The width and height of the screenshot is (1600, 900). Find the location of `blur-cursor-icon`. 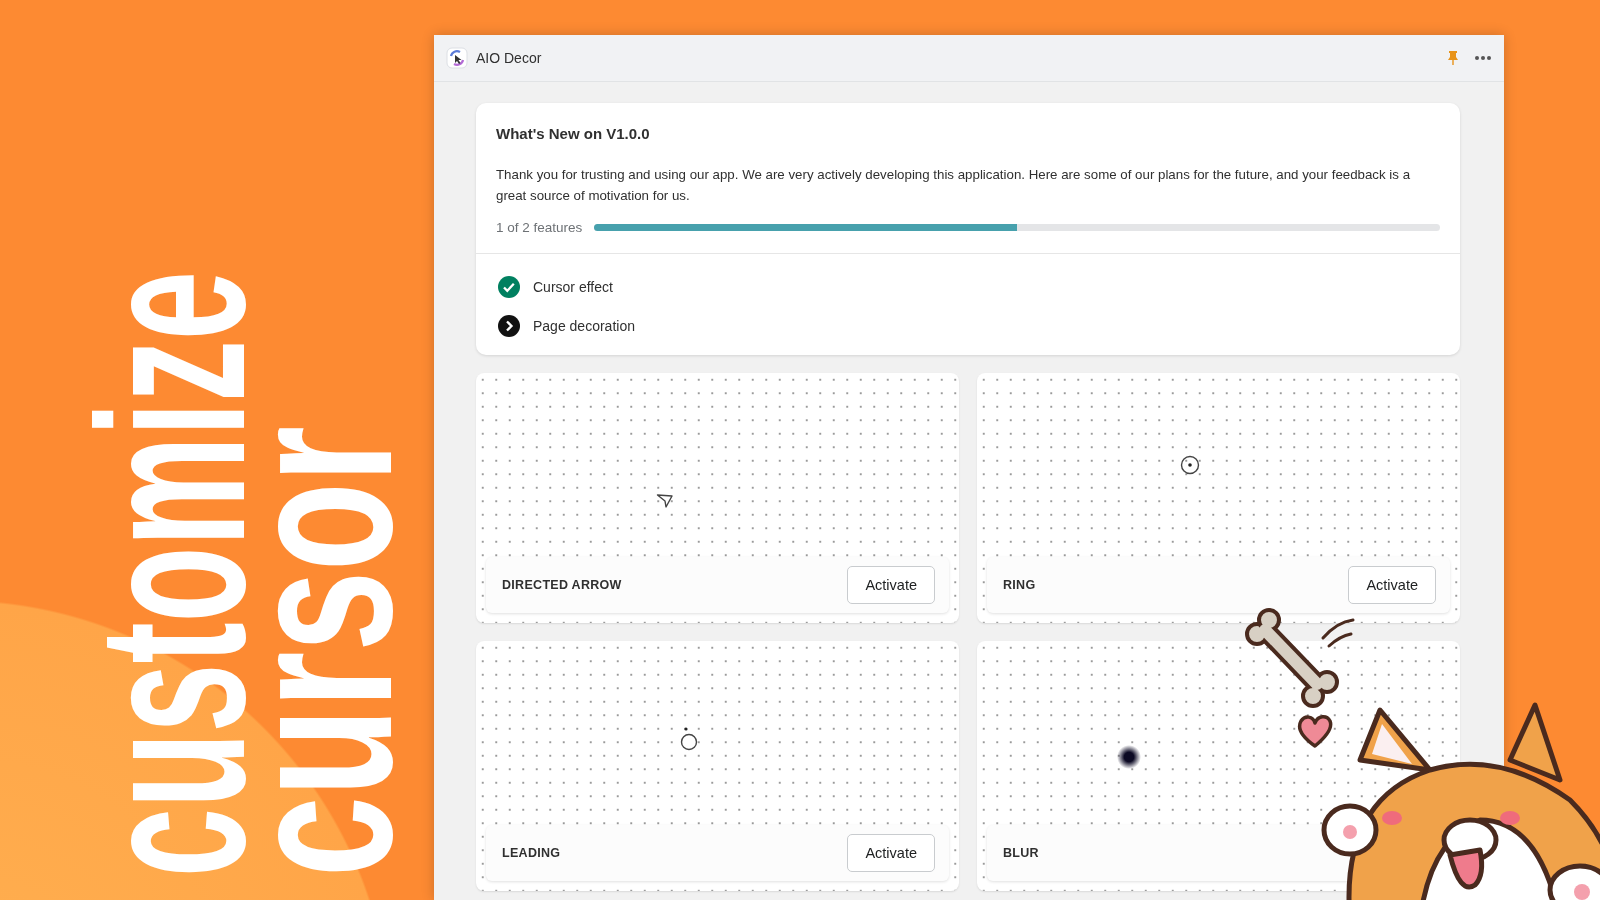

blur-cursor-icon is located at coordinates (1129, 757).